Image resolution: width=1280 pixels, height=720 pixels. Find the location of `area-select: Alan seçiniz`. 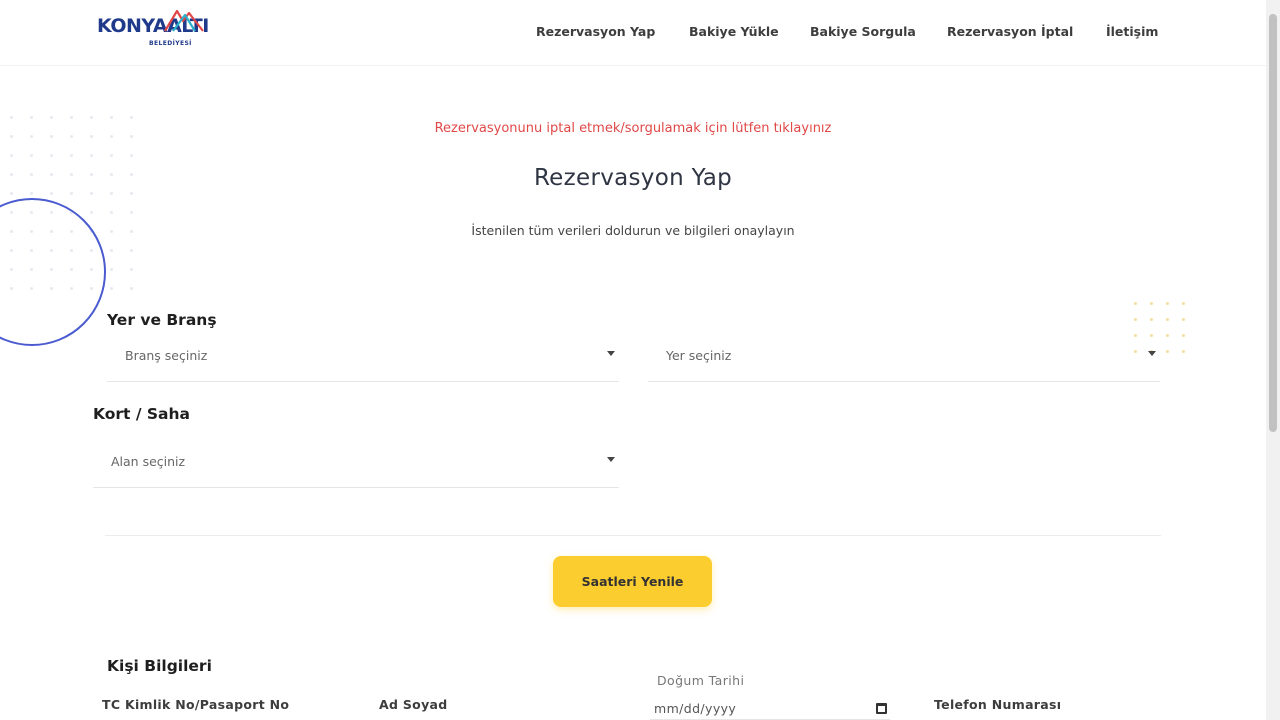

area-select: Alan seçiniz is located at coordinates (356, 464).